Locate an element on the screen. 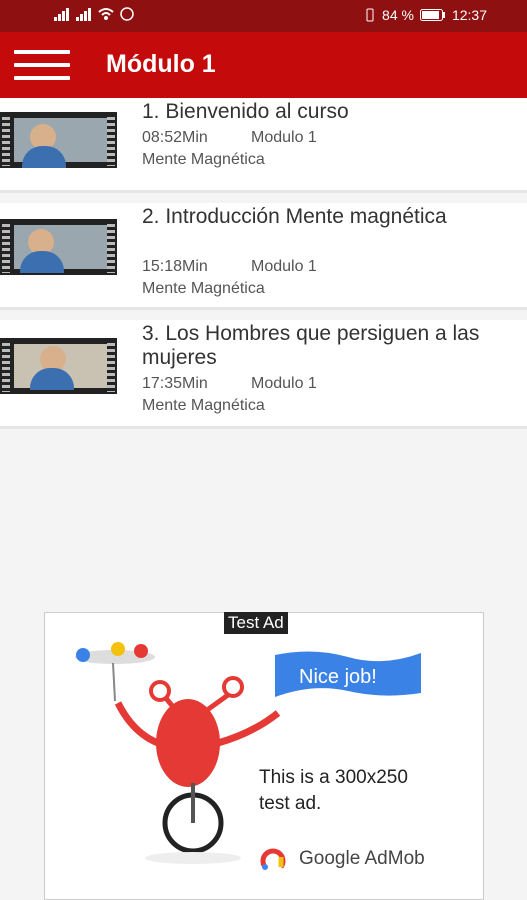 The height and width of the screenshot is (900, 527). status-bar: 84 % 12:37 is located at coordinates (263, 16).